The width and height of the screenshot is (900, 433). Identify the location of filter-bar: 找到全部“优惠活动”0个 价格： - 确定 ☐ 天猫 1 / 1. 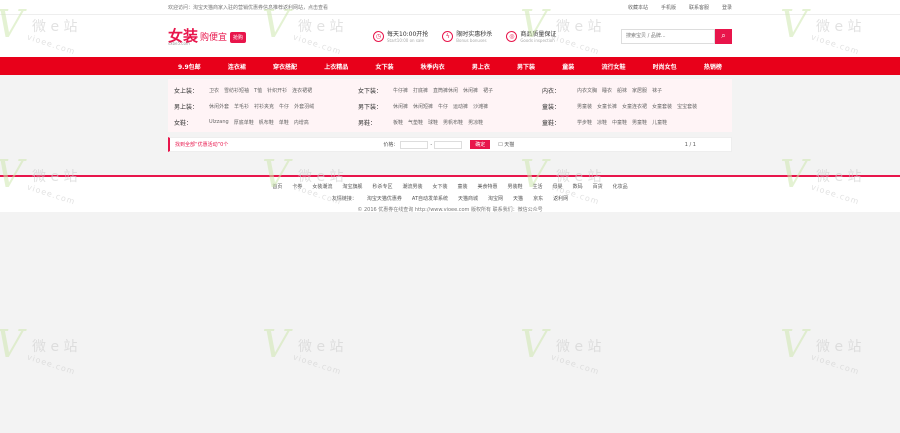
(450, 144).